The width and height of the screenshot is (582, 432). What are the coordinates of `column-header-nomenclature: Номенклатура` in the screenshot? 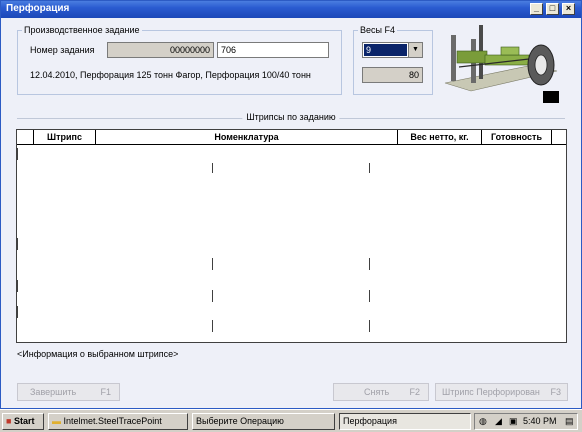 It's located at (247, 137).